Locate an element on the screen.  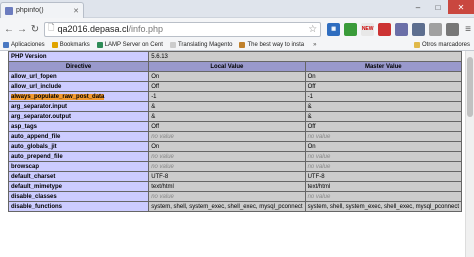
other-bookmarks-label: Otros marcadores is located at coordinates (445, 45).